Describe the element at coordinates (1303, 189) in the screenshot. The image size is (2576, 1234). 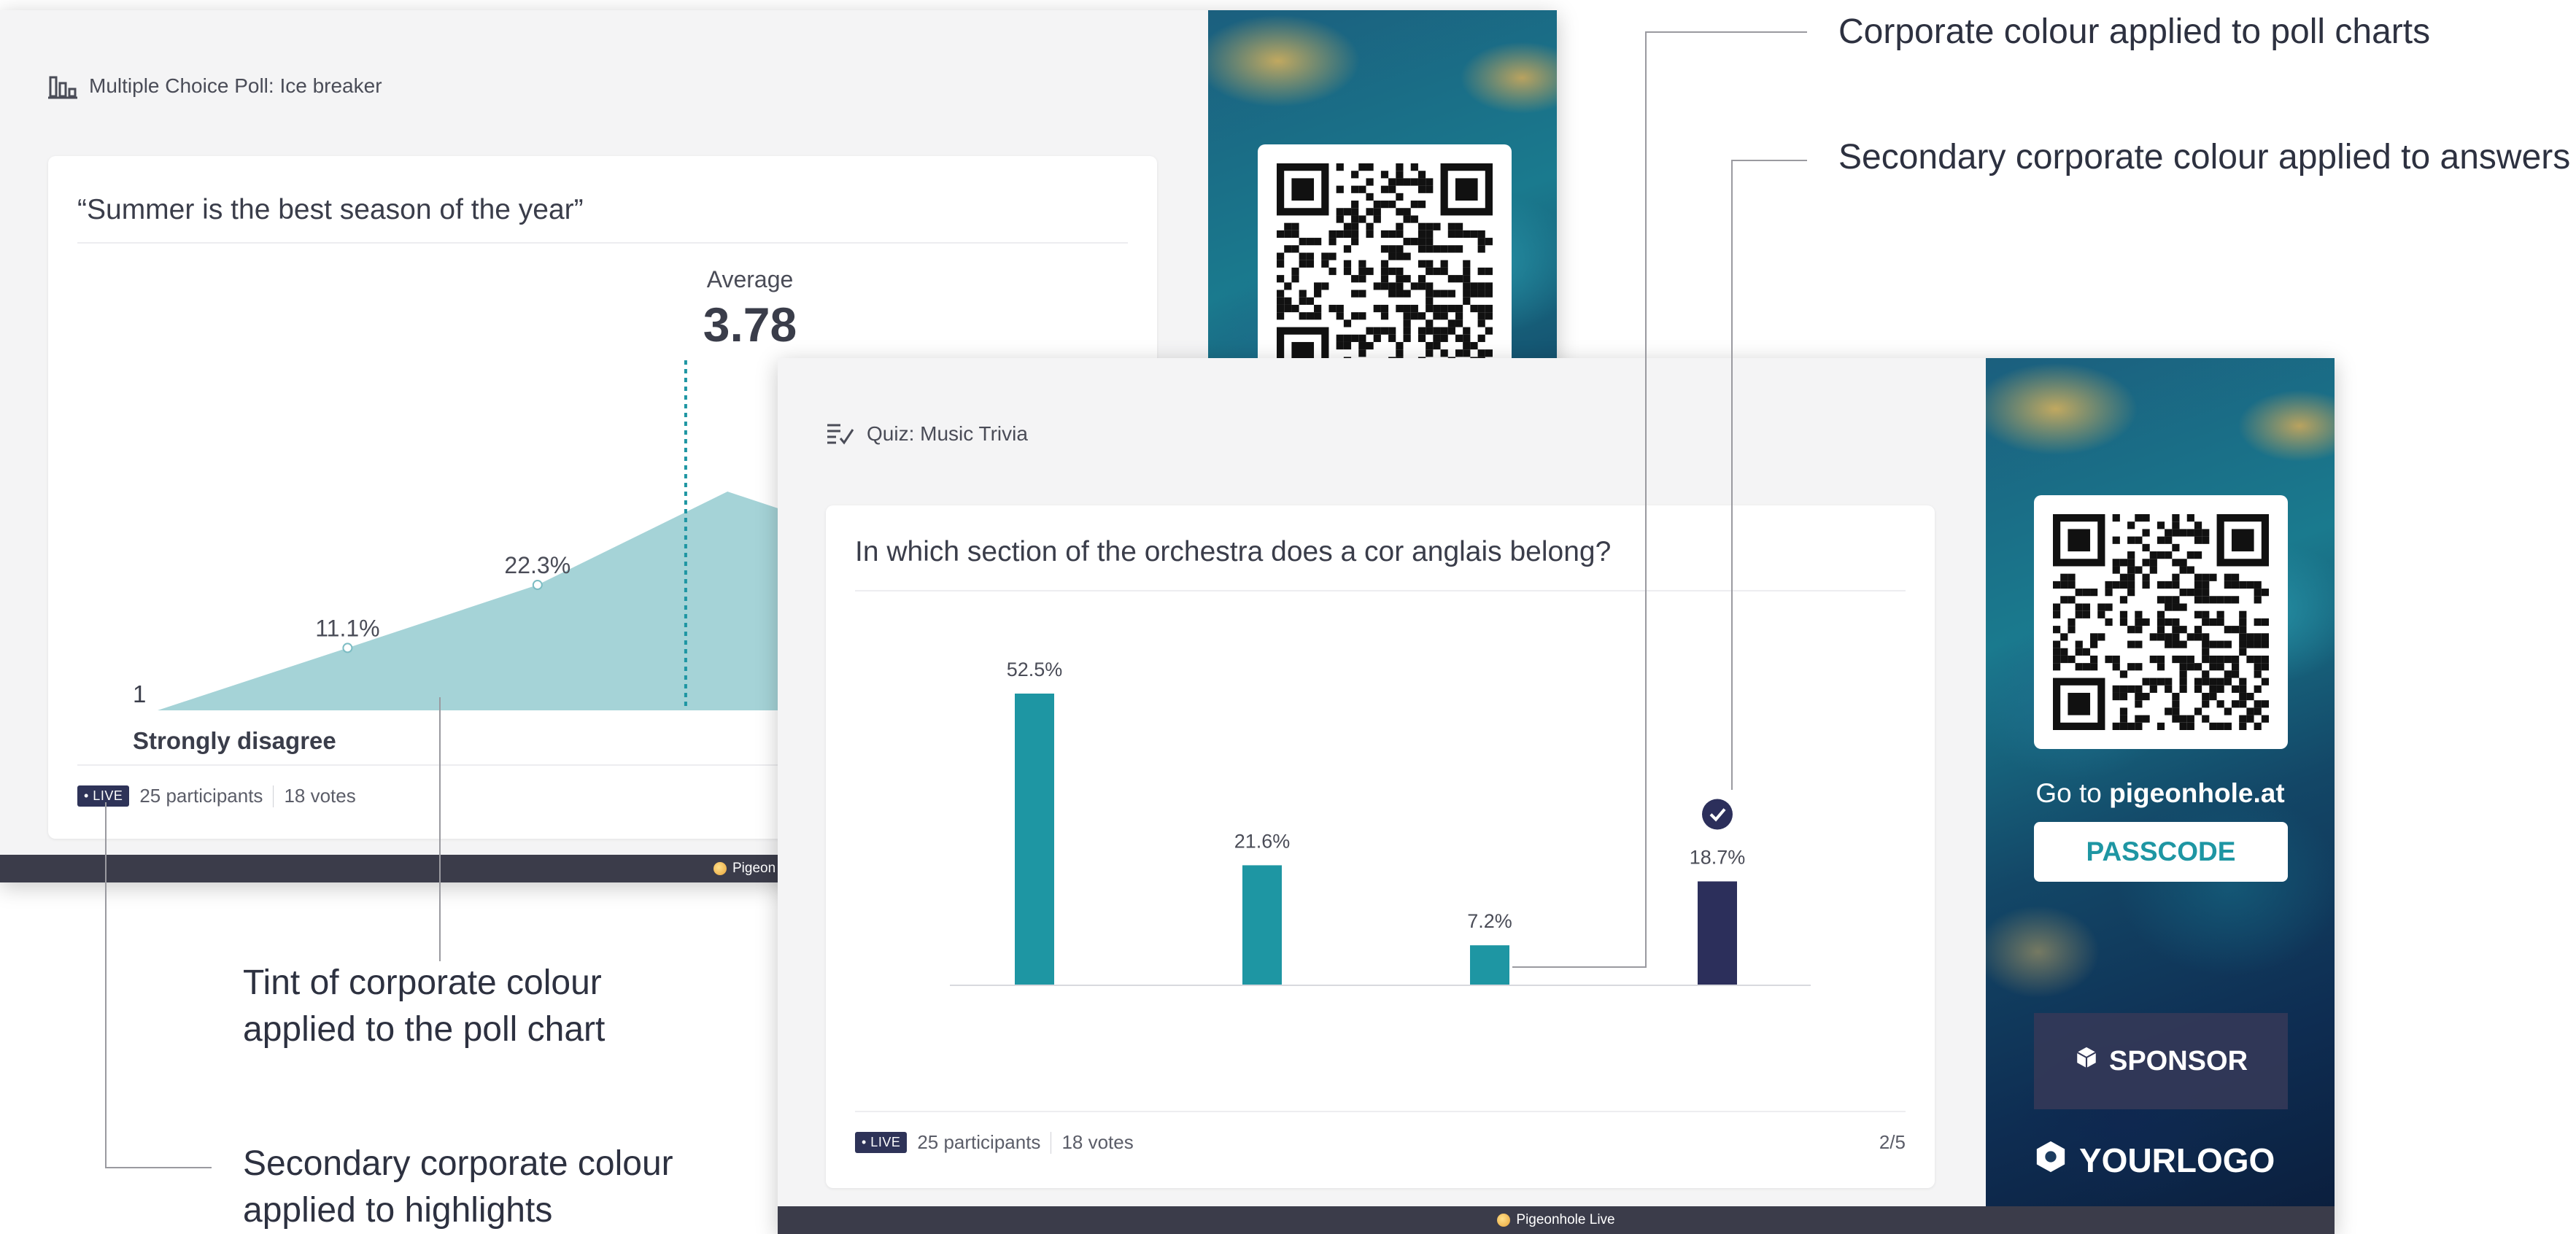
I see `qr-finder-inner` at that location.